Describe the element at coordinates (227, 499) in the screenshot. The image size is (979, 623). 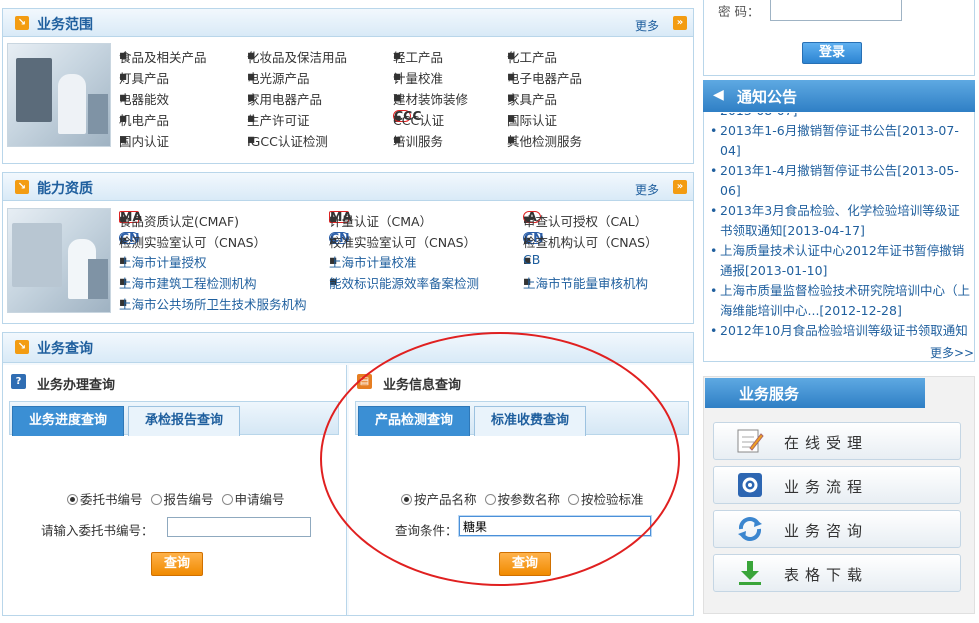
I see `radio-application-no` at that location.